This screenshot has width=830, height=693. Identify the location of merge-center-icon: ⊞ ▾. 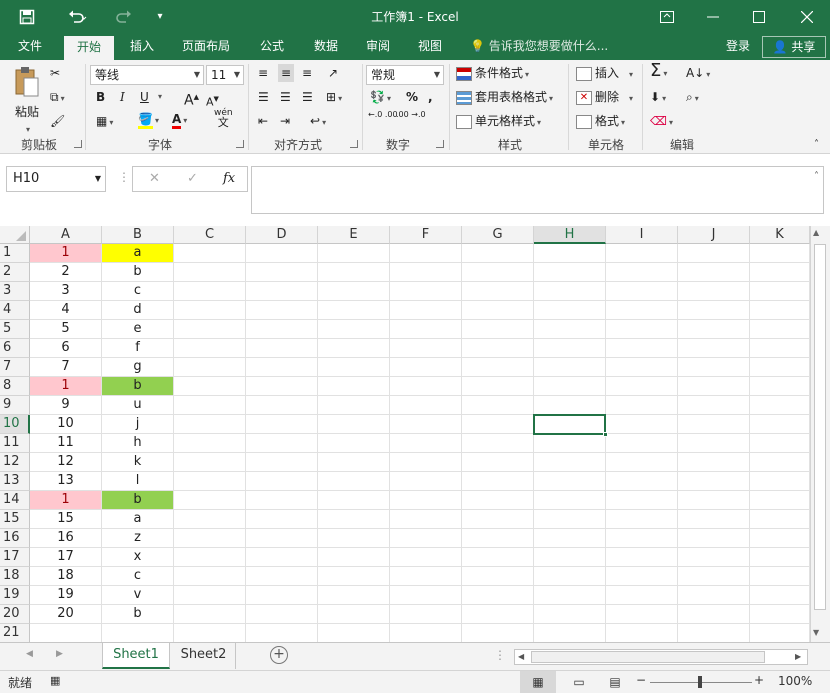
(334, 98).